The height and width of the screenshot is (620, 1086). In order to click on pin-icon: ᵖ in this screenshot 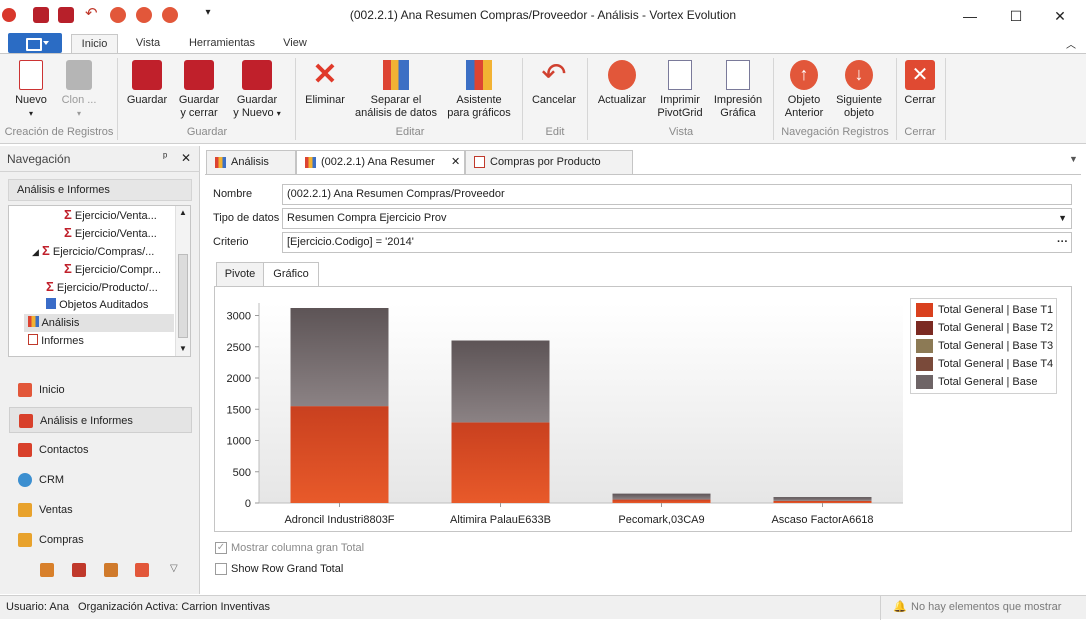, I will do `click(165, 157)`.